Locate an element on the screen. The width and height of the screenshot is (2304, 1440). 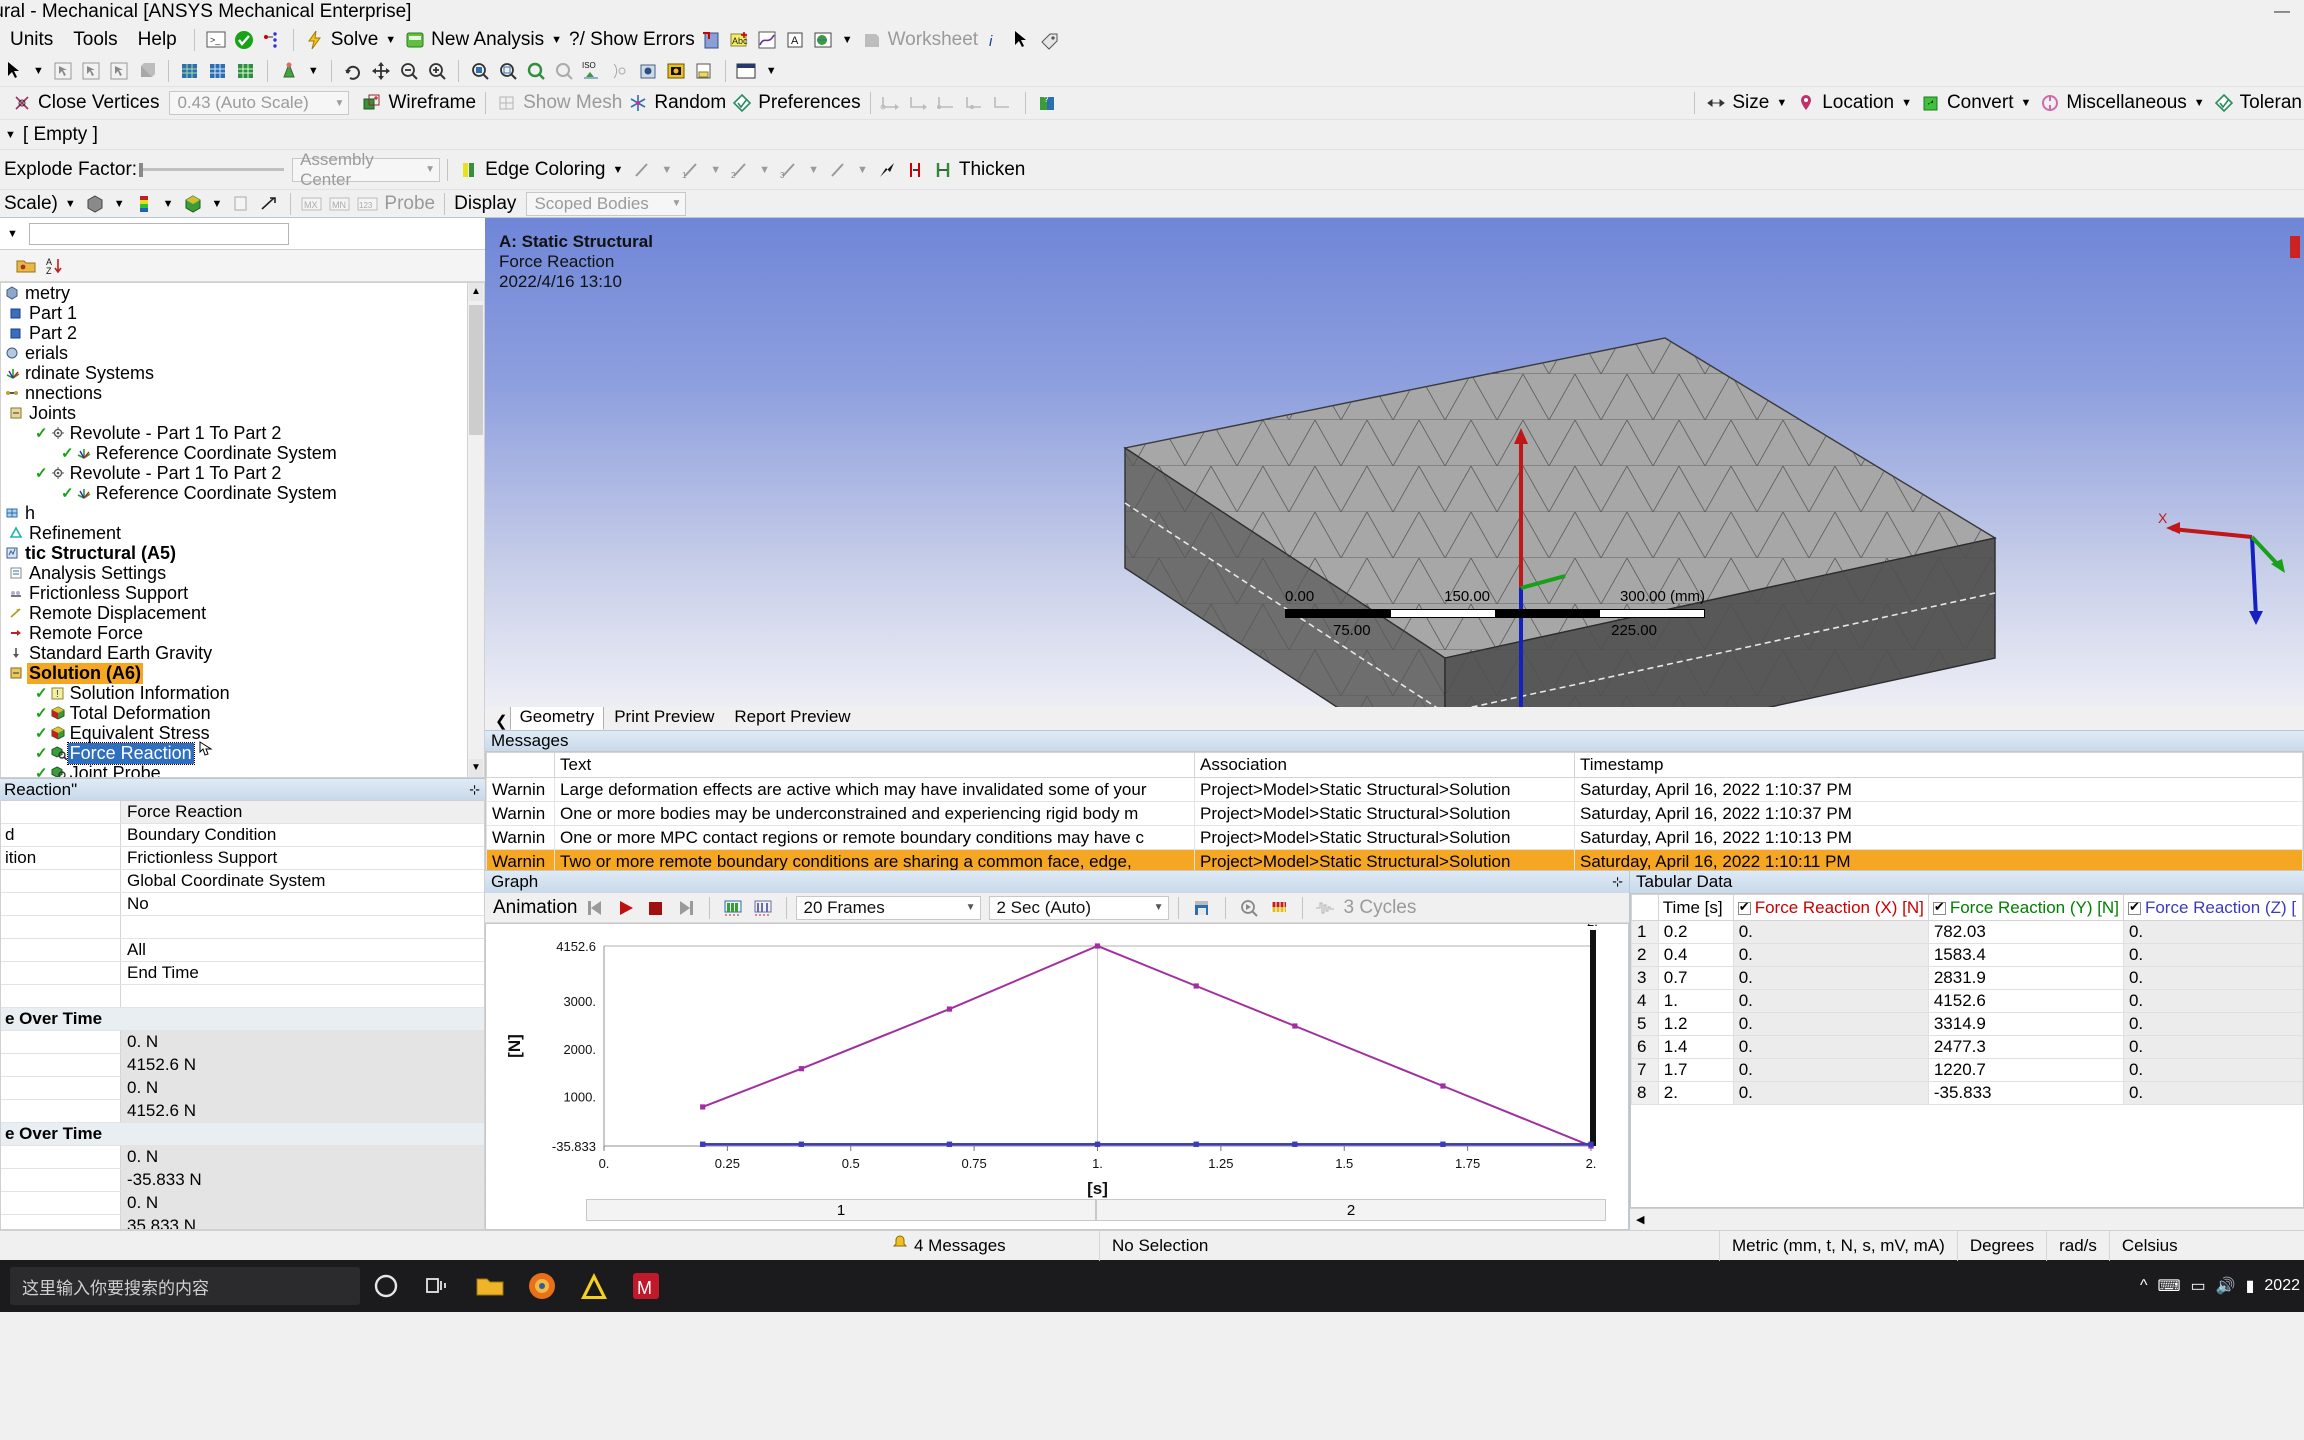
auto-scale-combo: 0.43 (Auto Scale) ▼ is located at coordinates (259, 103).